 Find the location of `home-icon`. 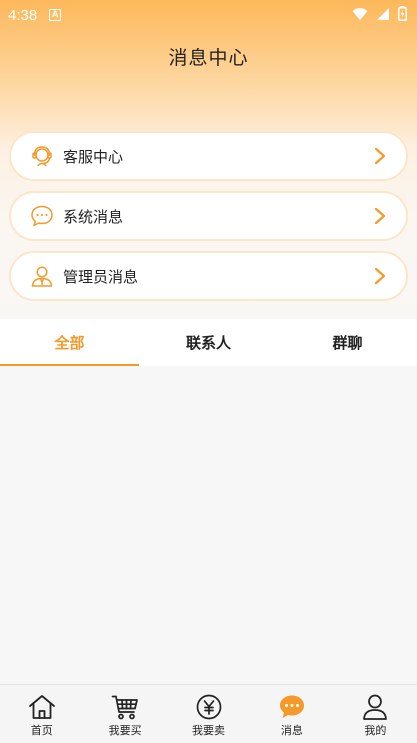

home-icon is located at coordinates (42, 707).